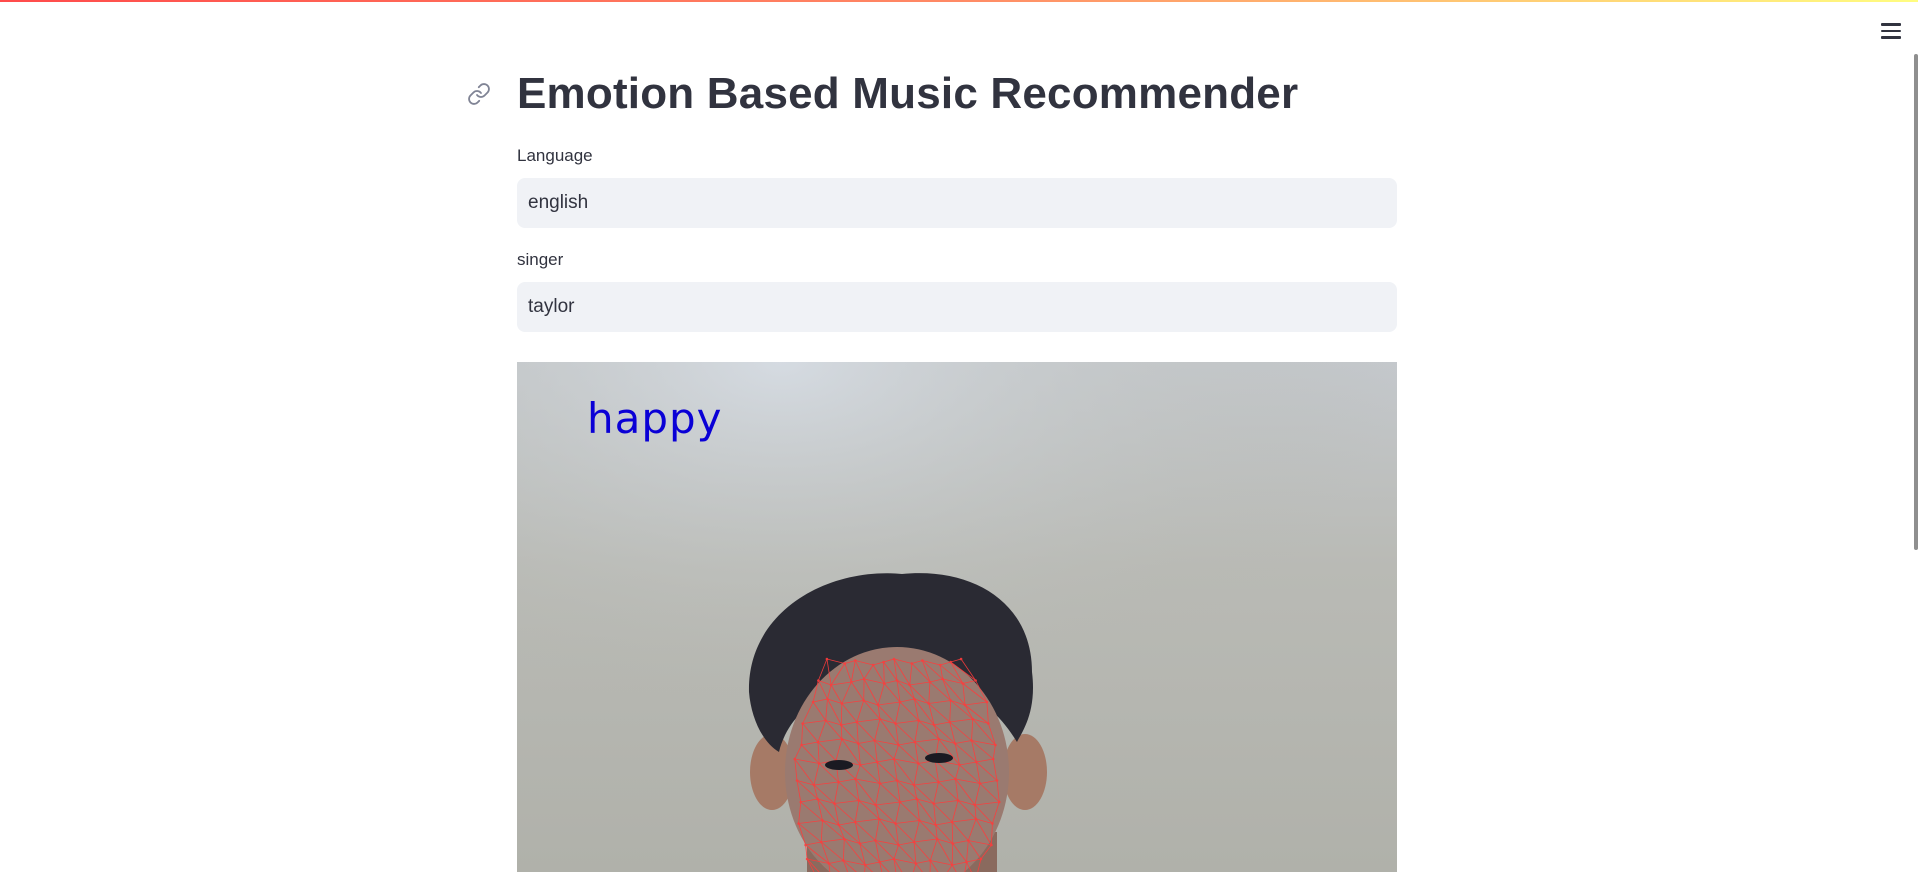  I want to click on singer-input, so click(957, 307).